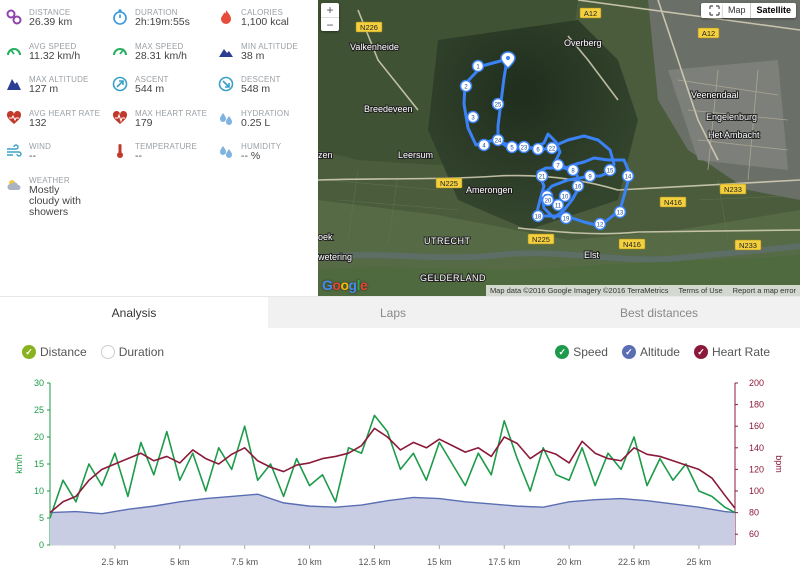 This screenshot has width=800, height=577. What do you see at coordinates (132, 352) in the screenshot?
I see `legend-toggle-duration: Duration` at bounding box center [132, 352].